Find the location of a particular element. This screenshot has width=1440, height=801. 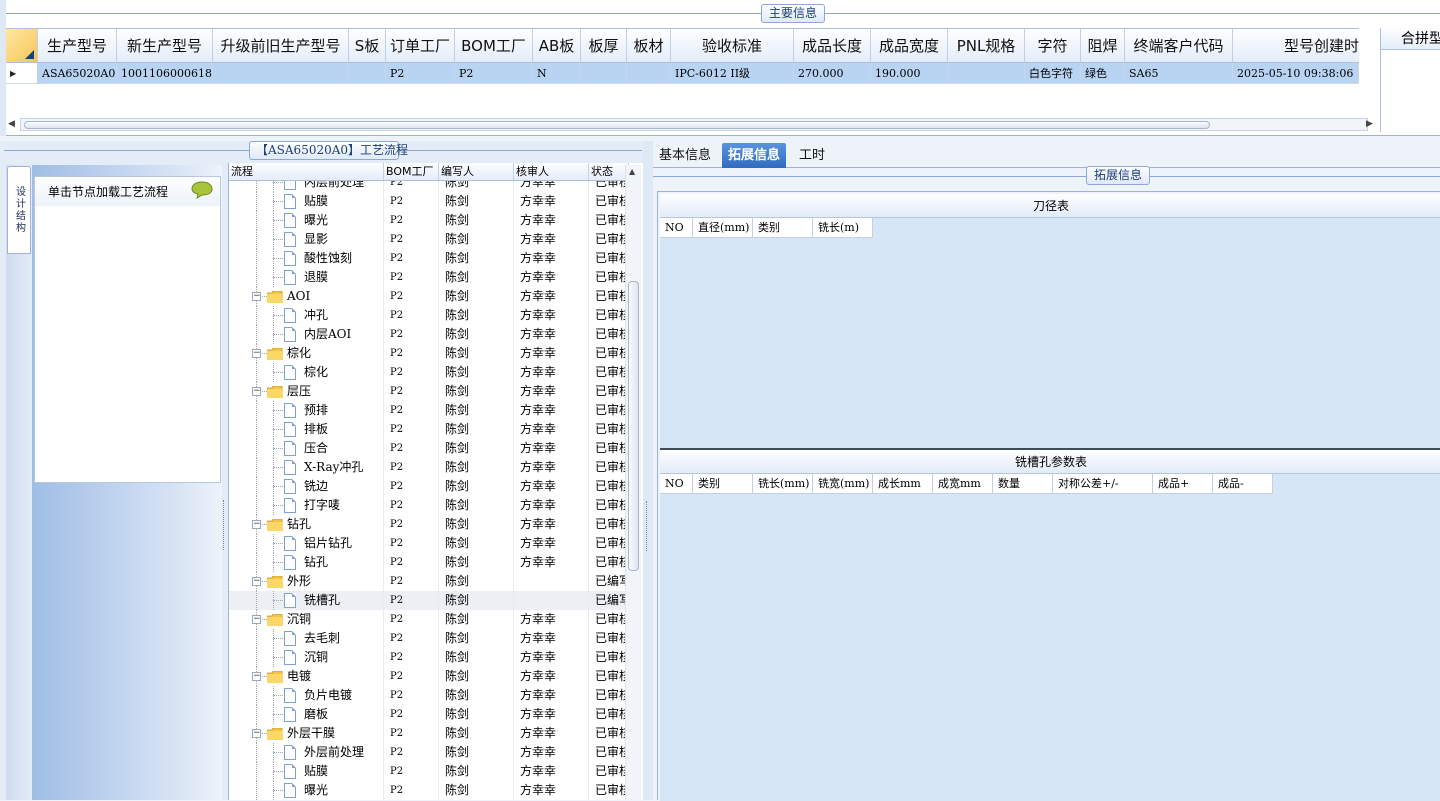

slot-column-header: 铣长(mm) is located at coordinates (783, 483).